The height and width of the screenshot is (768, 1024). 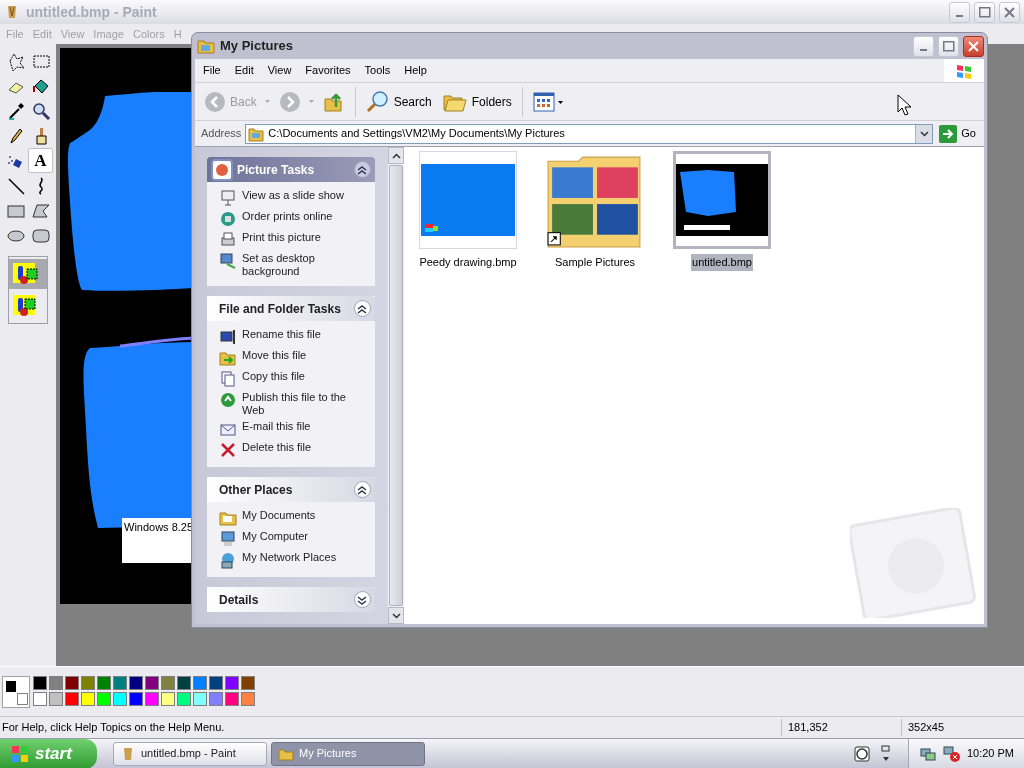 I want to click on windows-logo-icon, so click(x=20, y=753).